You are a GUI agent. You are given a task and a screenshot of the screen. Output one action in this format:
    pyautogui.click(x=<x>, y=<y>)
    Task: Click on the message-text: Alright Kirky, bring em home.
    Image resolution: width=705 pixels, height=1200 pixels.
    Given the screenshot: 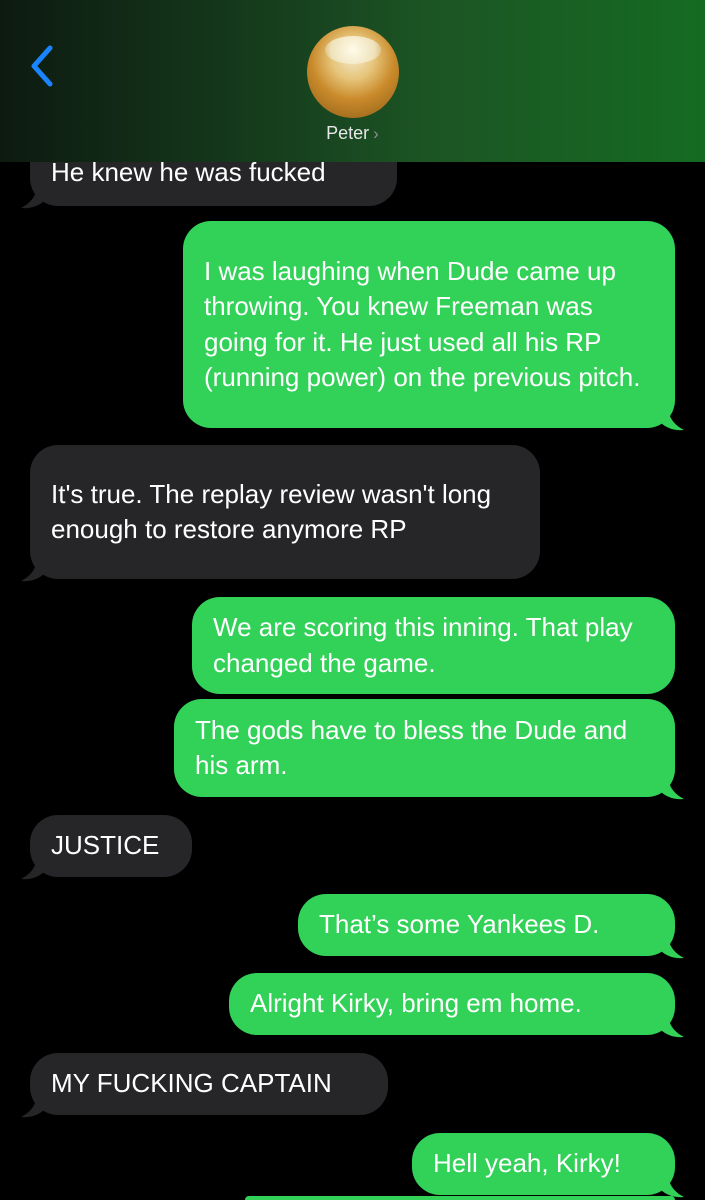 What is the action you would take?
    pyautogui.click(x=416, y=1003)
    